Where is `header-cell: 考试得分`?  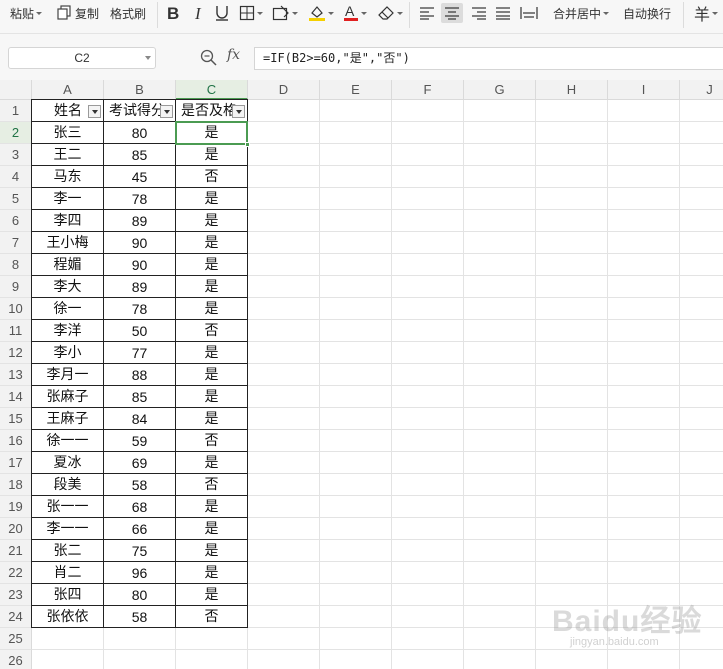
header-cell: 考试得分 is located at coordinates (140, 110).